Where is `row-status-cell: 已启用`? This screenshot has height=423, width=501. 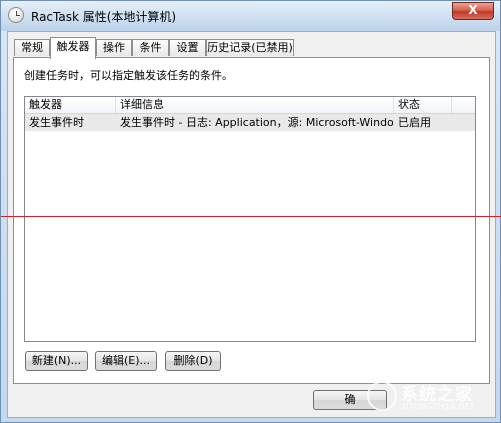
row-status-cell: 已启用 is located at coordinates (414, 122).